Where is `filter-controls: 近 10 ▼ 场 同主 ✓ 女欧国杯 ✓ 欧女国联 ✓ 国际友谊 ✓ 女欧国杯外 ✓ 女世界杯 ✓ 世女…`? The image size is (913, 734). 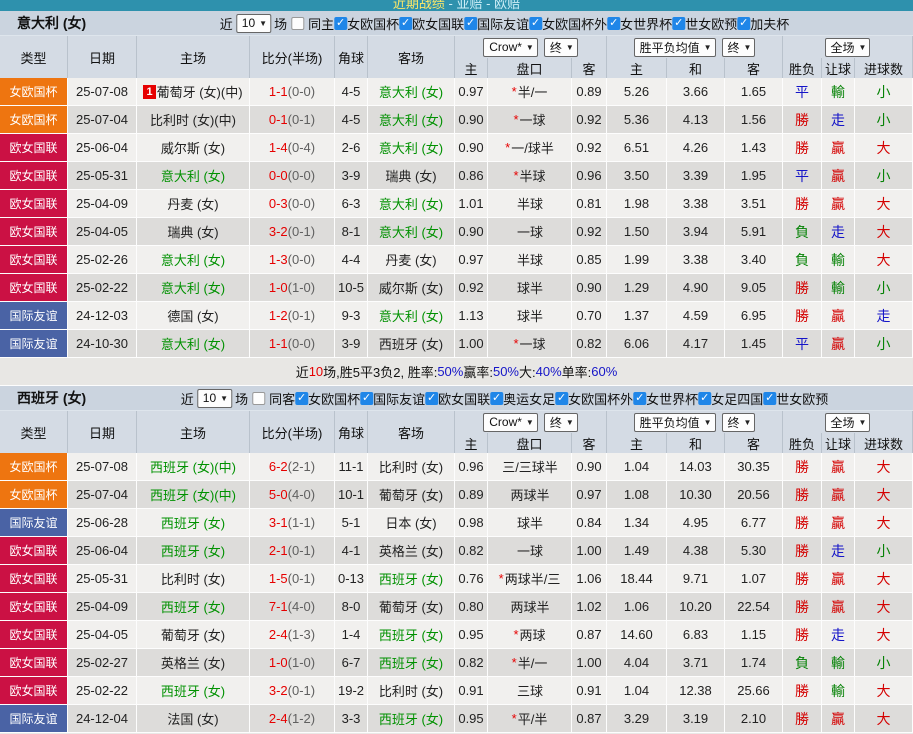
filter-controls: 近 10 ▼ 场 同主 ✓ 女欧国杯 ✓ 欧女国联 ✓ 国际友谊 ✓ 女欧国杯外 ✓ 女世界杯 ✓ 世女… is located at coordinates (504, 23).